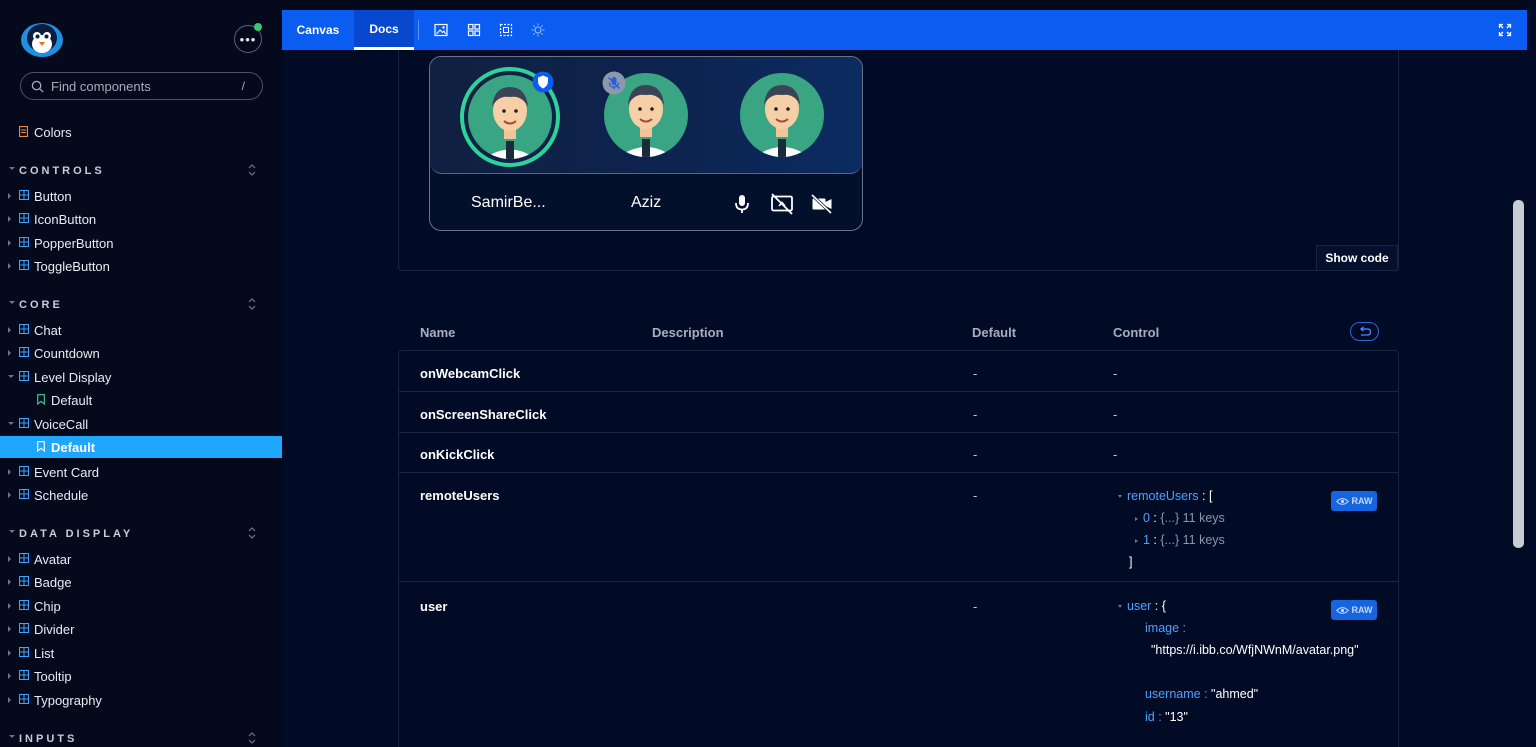 The height and width of the screenshot is (747, 1536). I want to click on mic-icon, so click(742, 204).